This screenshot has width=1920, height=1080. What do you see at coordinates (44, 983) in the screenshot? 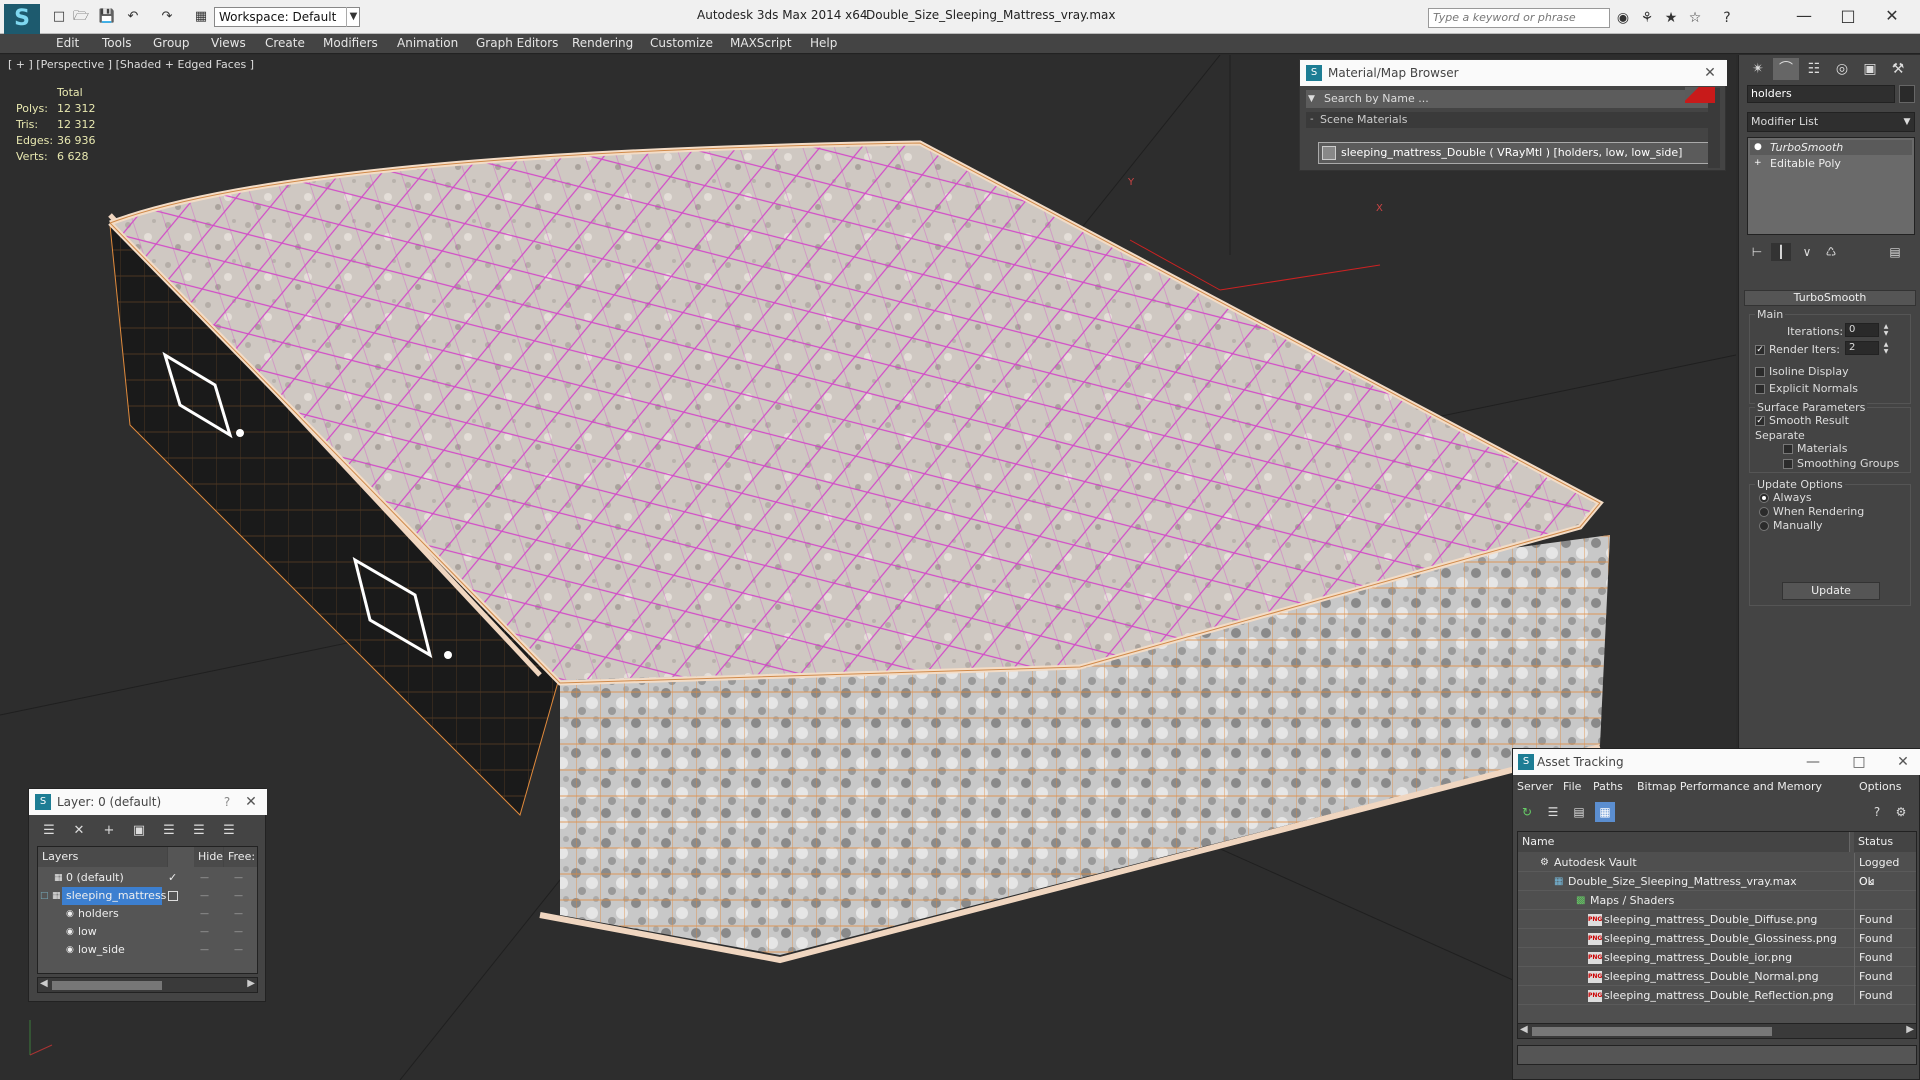
I see `chevron-left-icon: ◀` at bounding box center [44, 983].